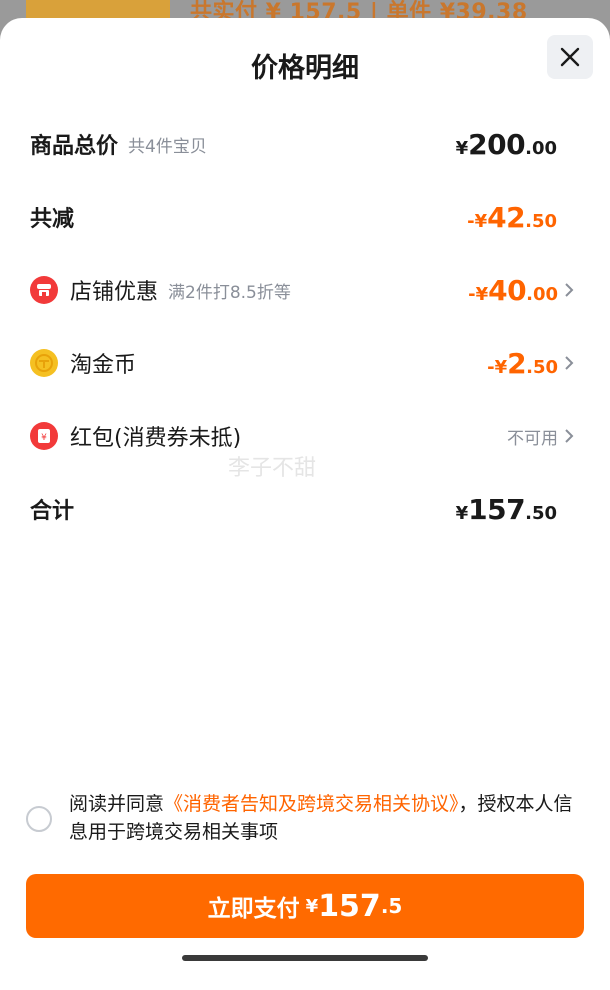  I want to click on subtotal-label: 商品总价, so click(74, 146).